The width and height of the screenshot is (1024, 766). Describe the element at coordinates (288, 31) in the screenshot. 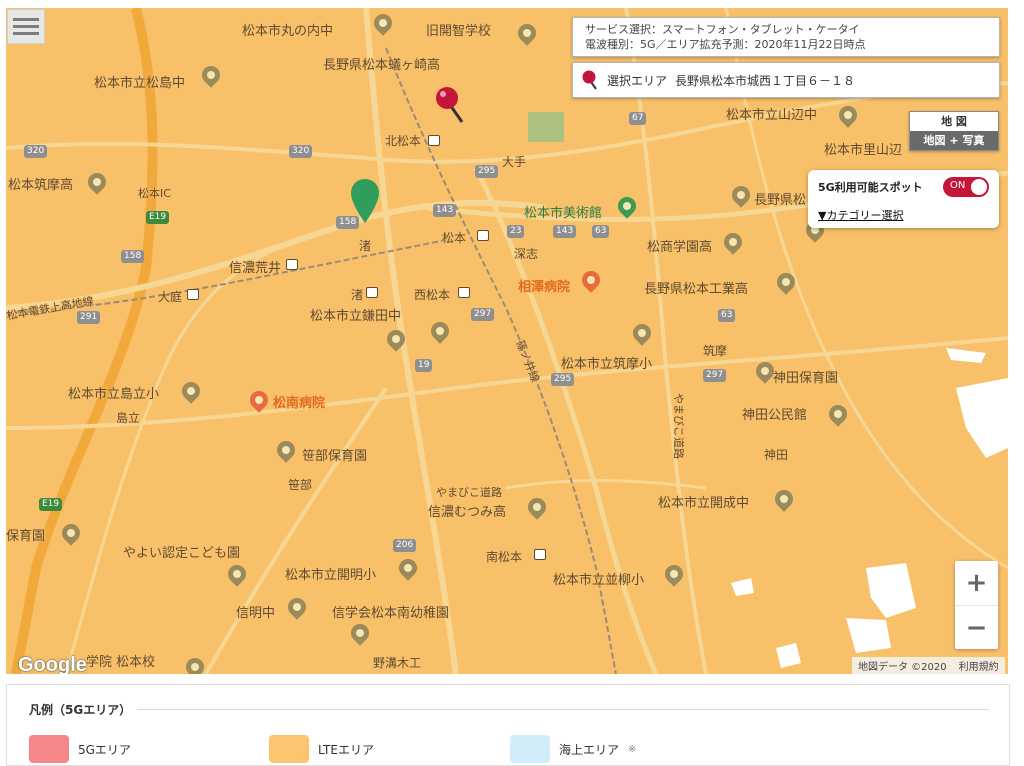

I see `map-label: 松本市丸の内中` at that location.